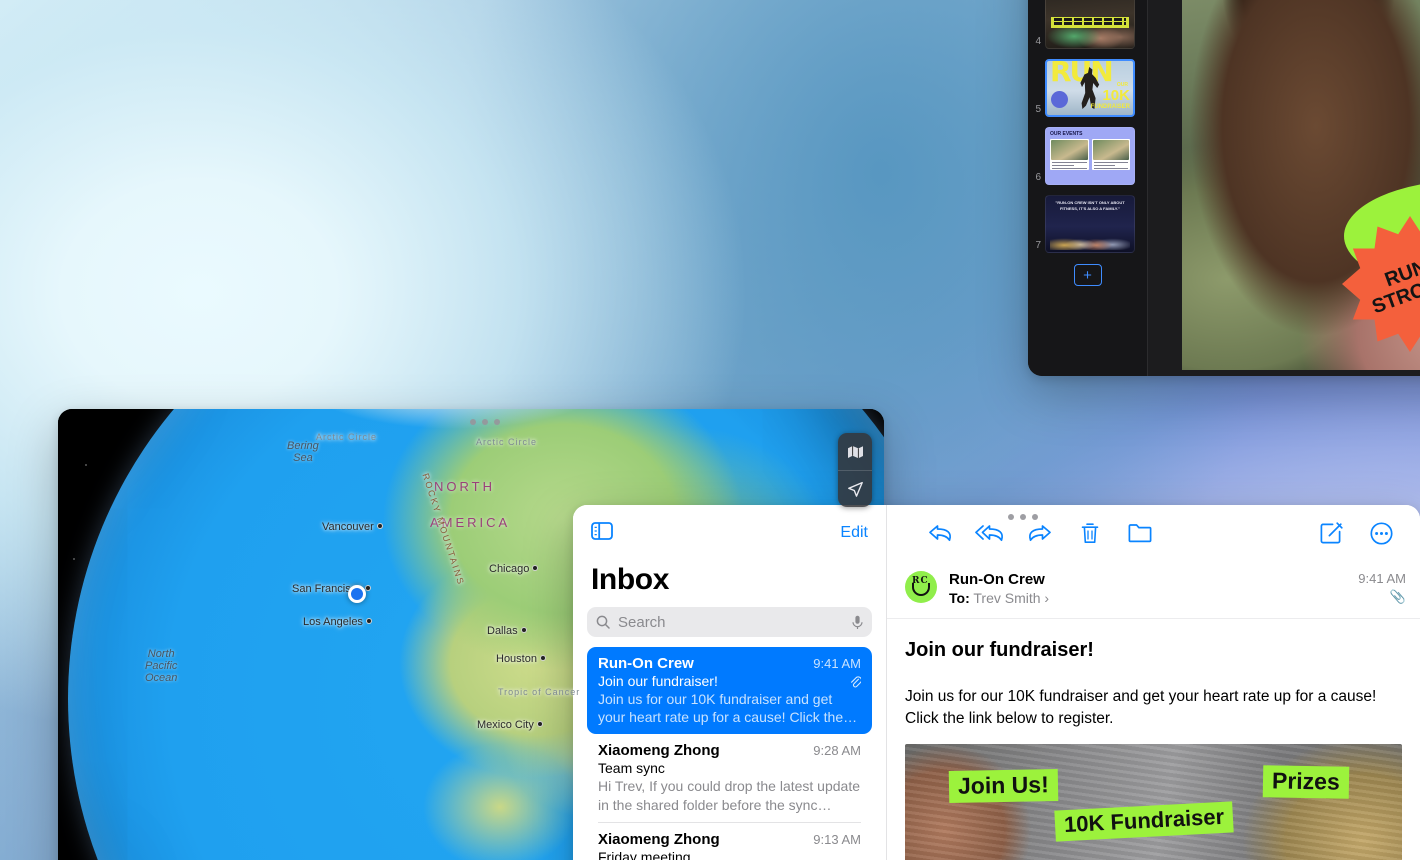 The height and width of the screenshot is (860, 1420). What do you see at coordinates (1047, 598) in the screenshot?
I see `chevron-right-icon: ›` at bounding box center [1047, 598].